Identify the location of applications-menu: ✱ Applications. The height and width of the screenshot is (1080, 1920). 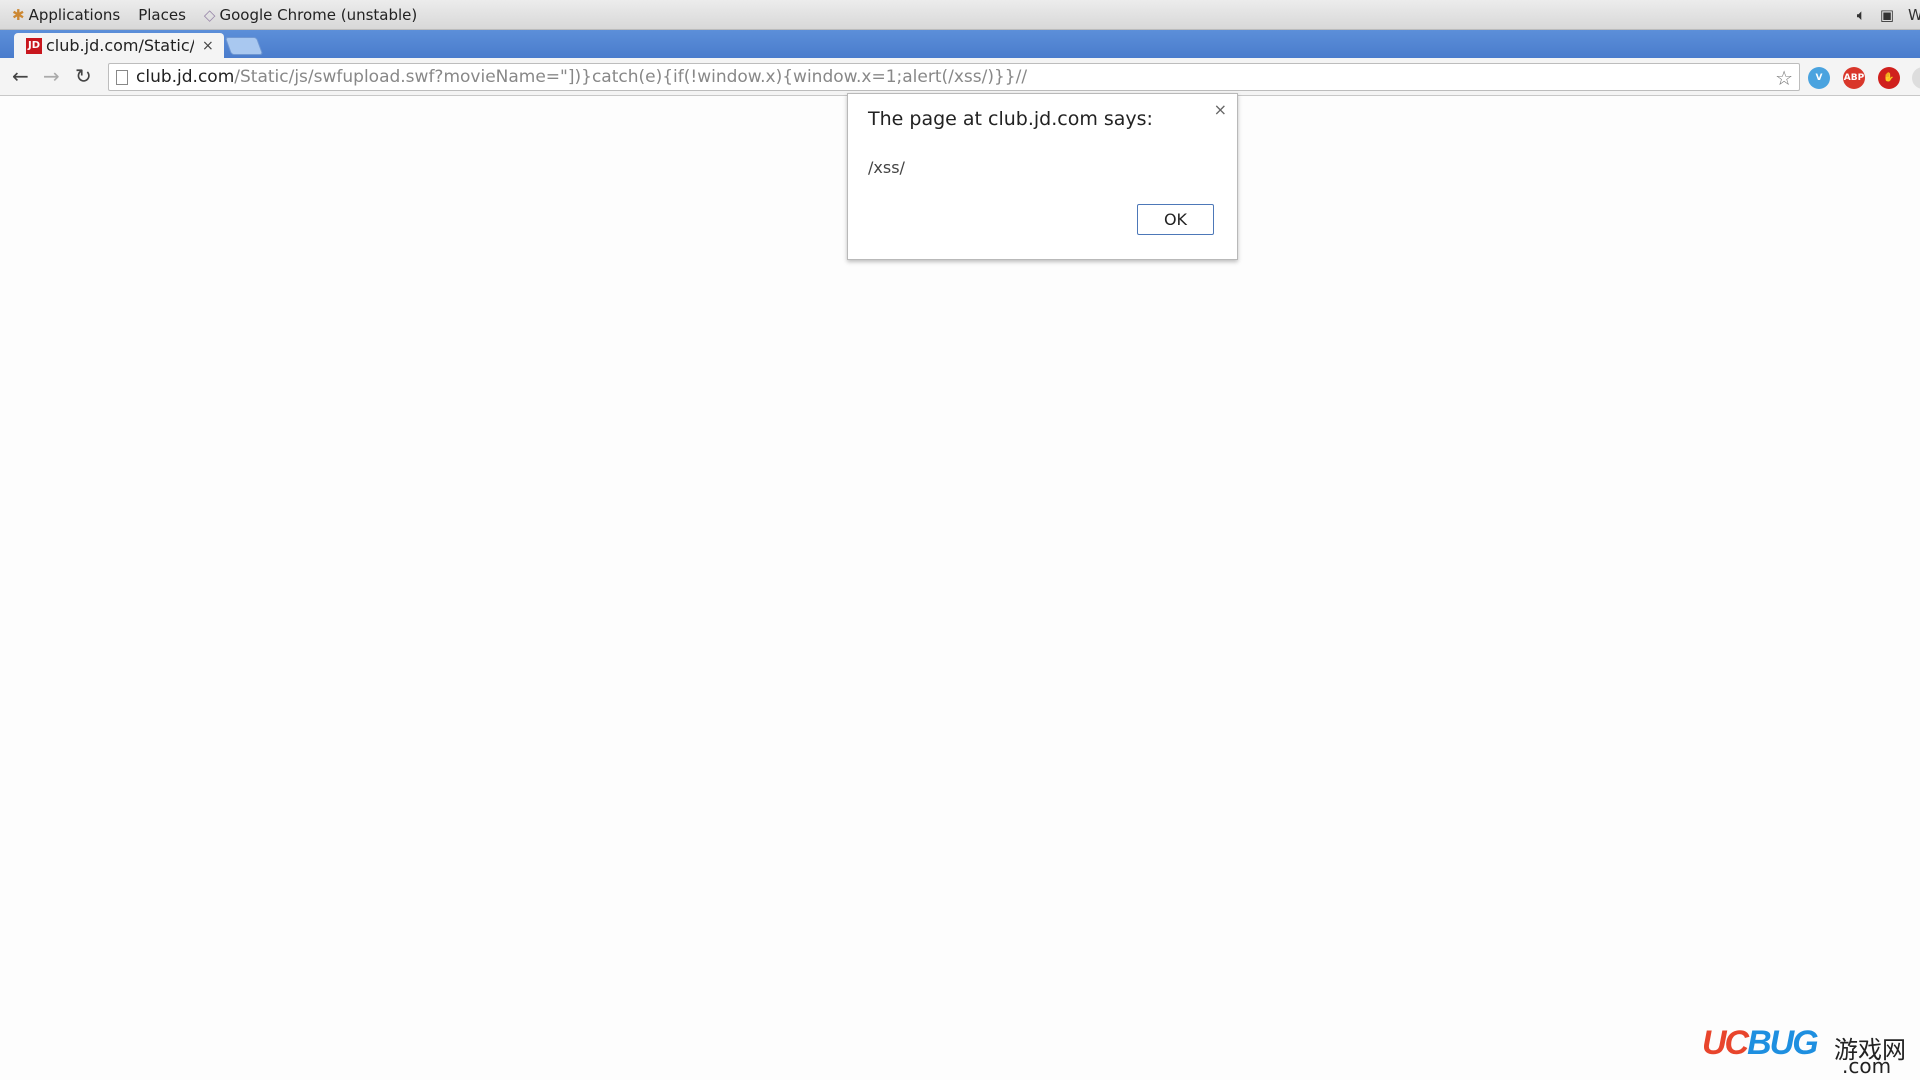
(66, 15).